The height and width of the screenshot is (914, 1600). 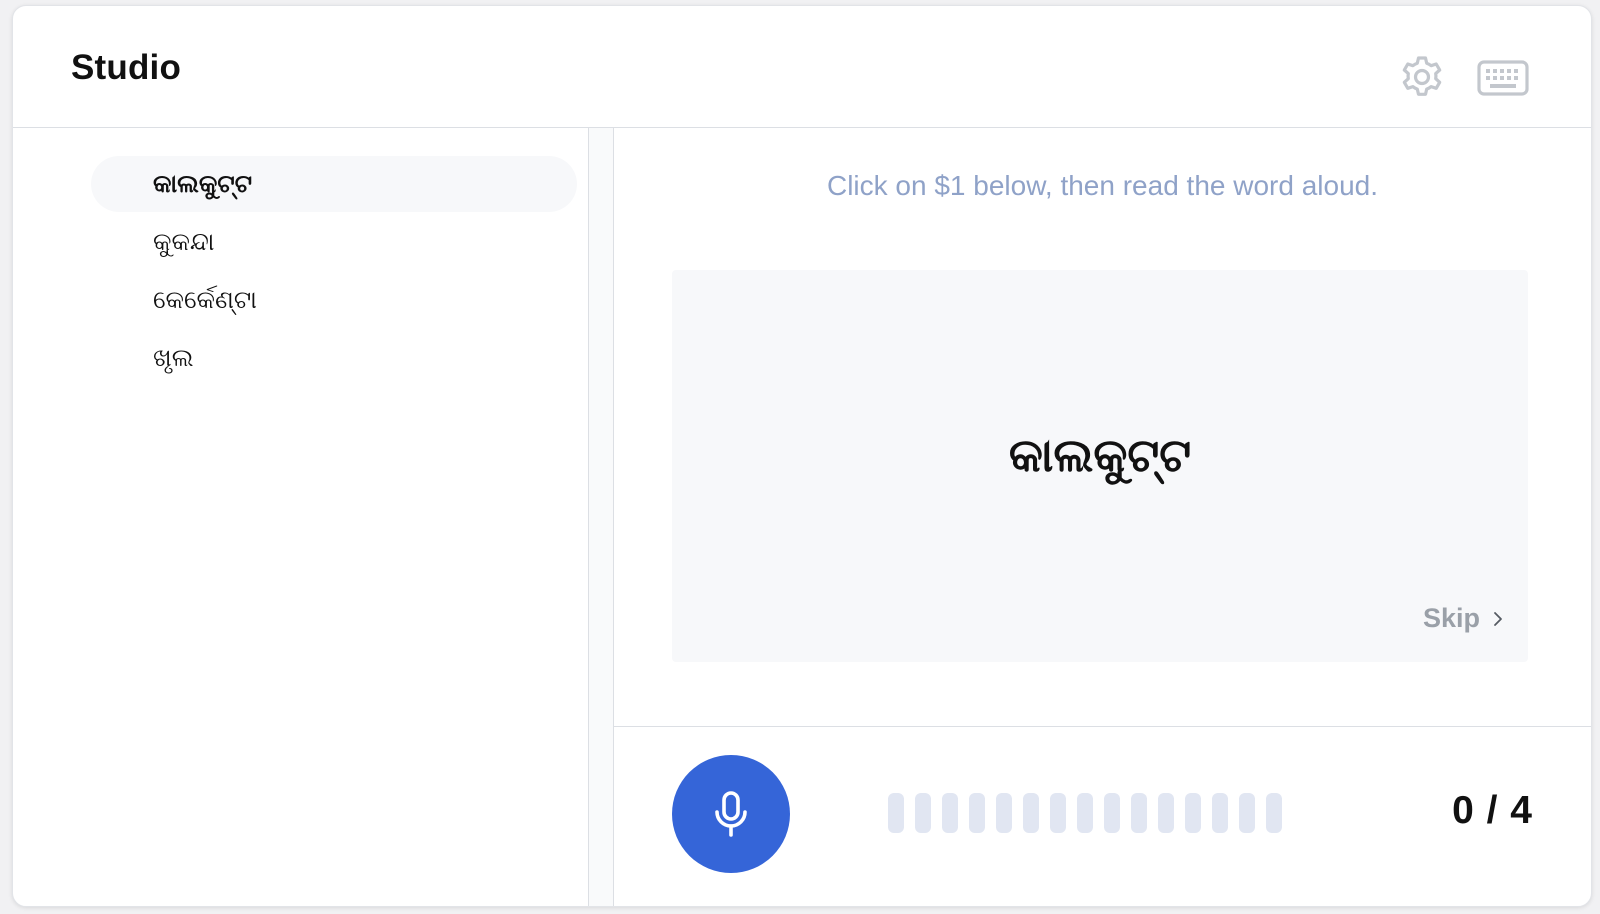 I want to click on progress-counter: 0 / 4, so click(x=1492, y=810).